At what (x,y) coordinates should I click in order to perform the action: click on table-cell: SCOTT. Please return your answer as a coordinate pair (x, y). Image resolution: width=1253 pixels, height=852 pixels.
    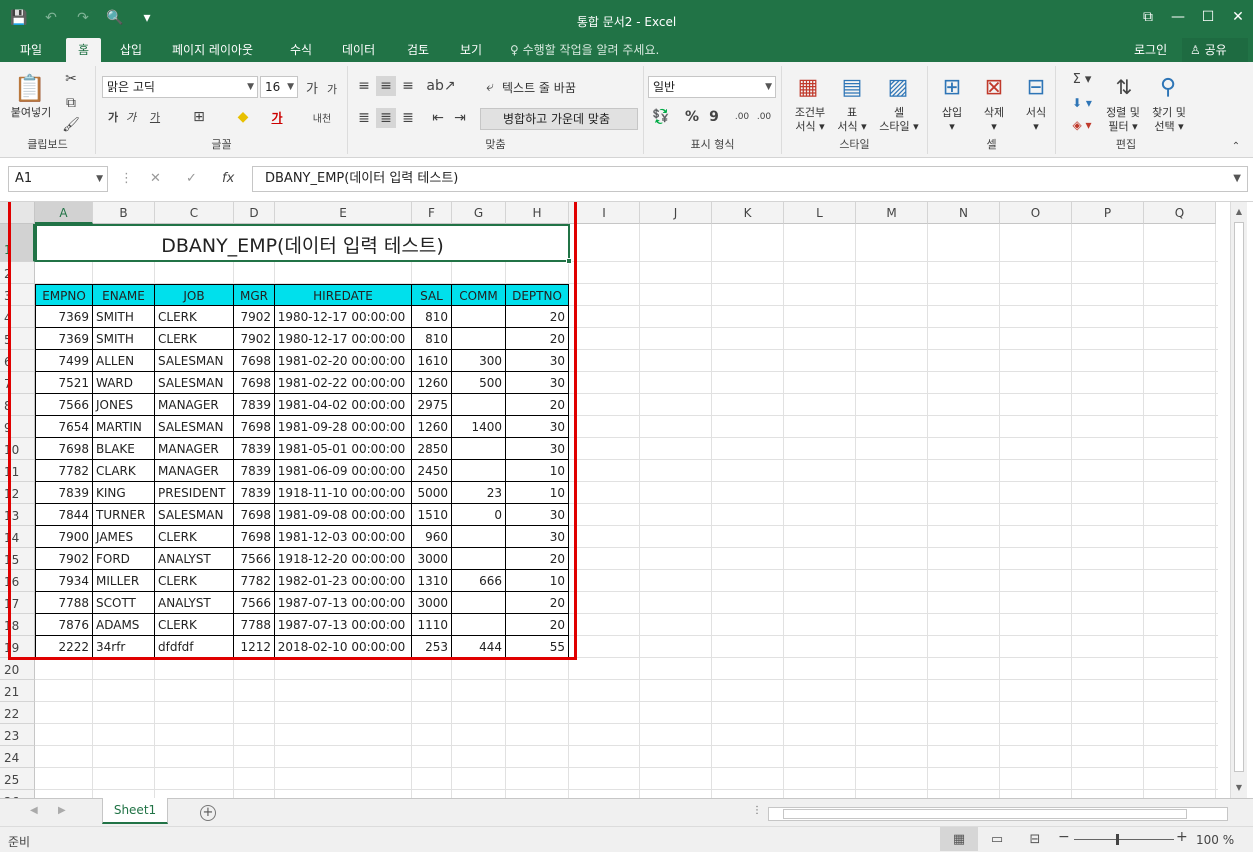
    Looking at the image, I should click on (124, 603).